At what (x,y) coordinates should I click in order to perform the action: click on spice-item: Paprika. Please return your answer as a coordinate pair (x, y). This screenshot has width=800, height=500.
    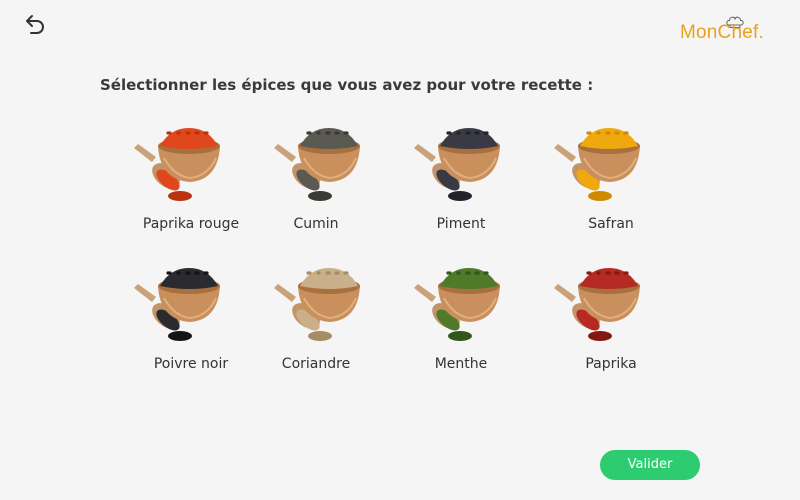
    Looking at the image, I should click on (615, 318).